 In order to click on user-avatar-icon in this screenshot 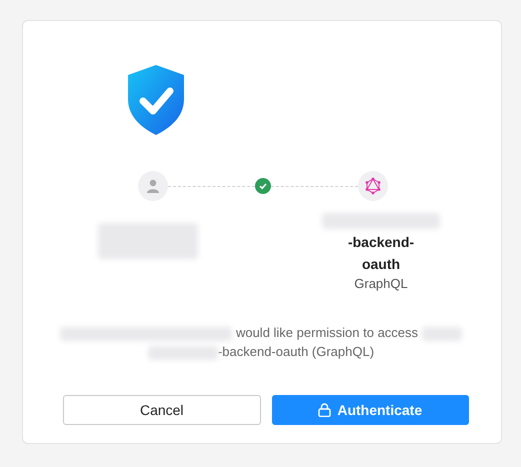, I will do `click(153, 186)`.